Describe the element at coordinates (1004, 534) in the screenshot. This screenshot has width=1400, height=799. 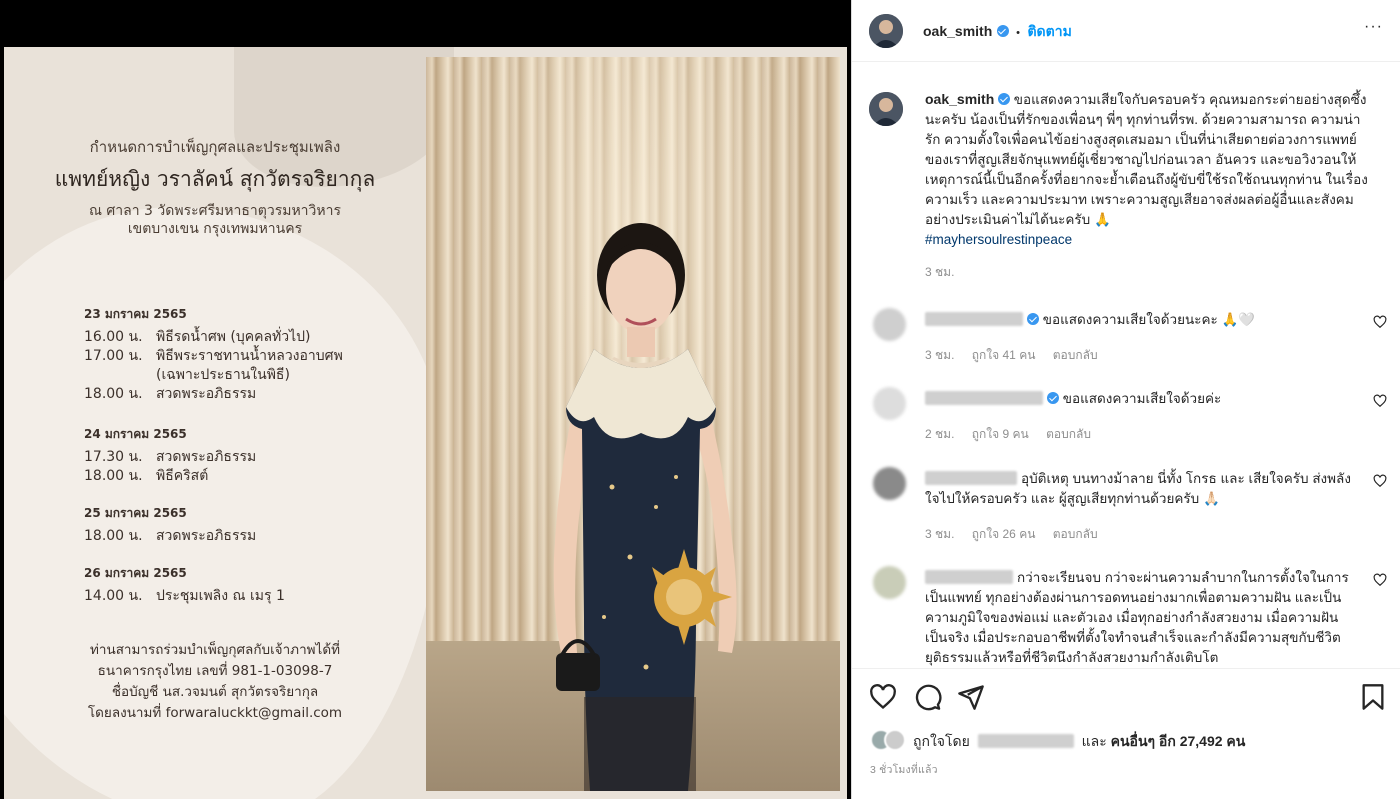
I see `comment-likes: ถูกใจ 26 คน` at that location.